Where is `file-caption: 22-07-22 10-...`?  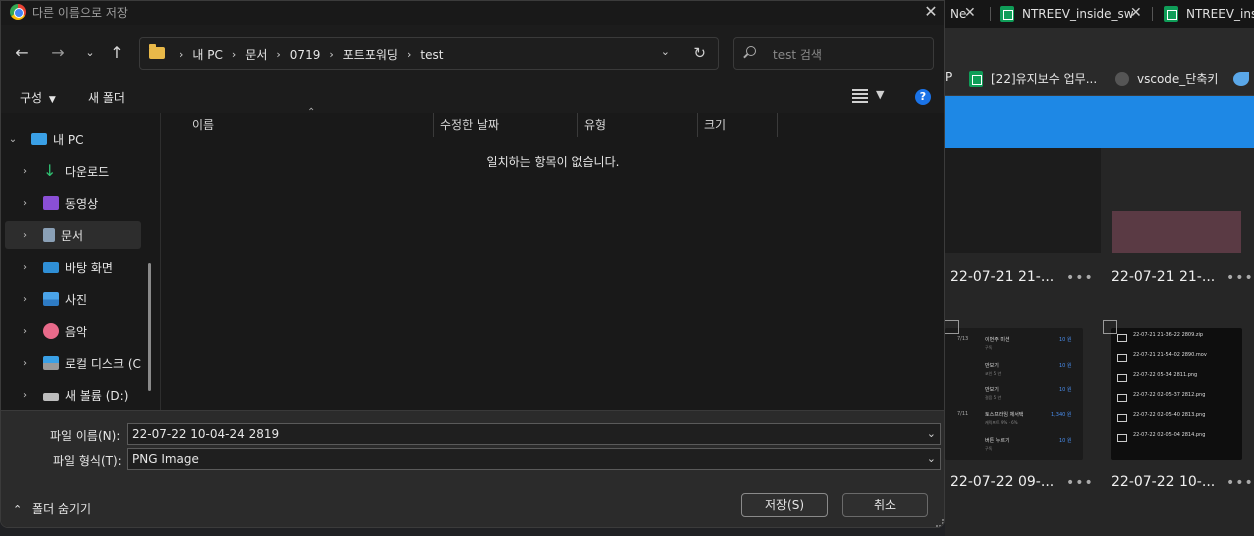
file-caption: 22-07-22 10-... is located at coordinates (1163, 482).